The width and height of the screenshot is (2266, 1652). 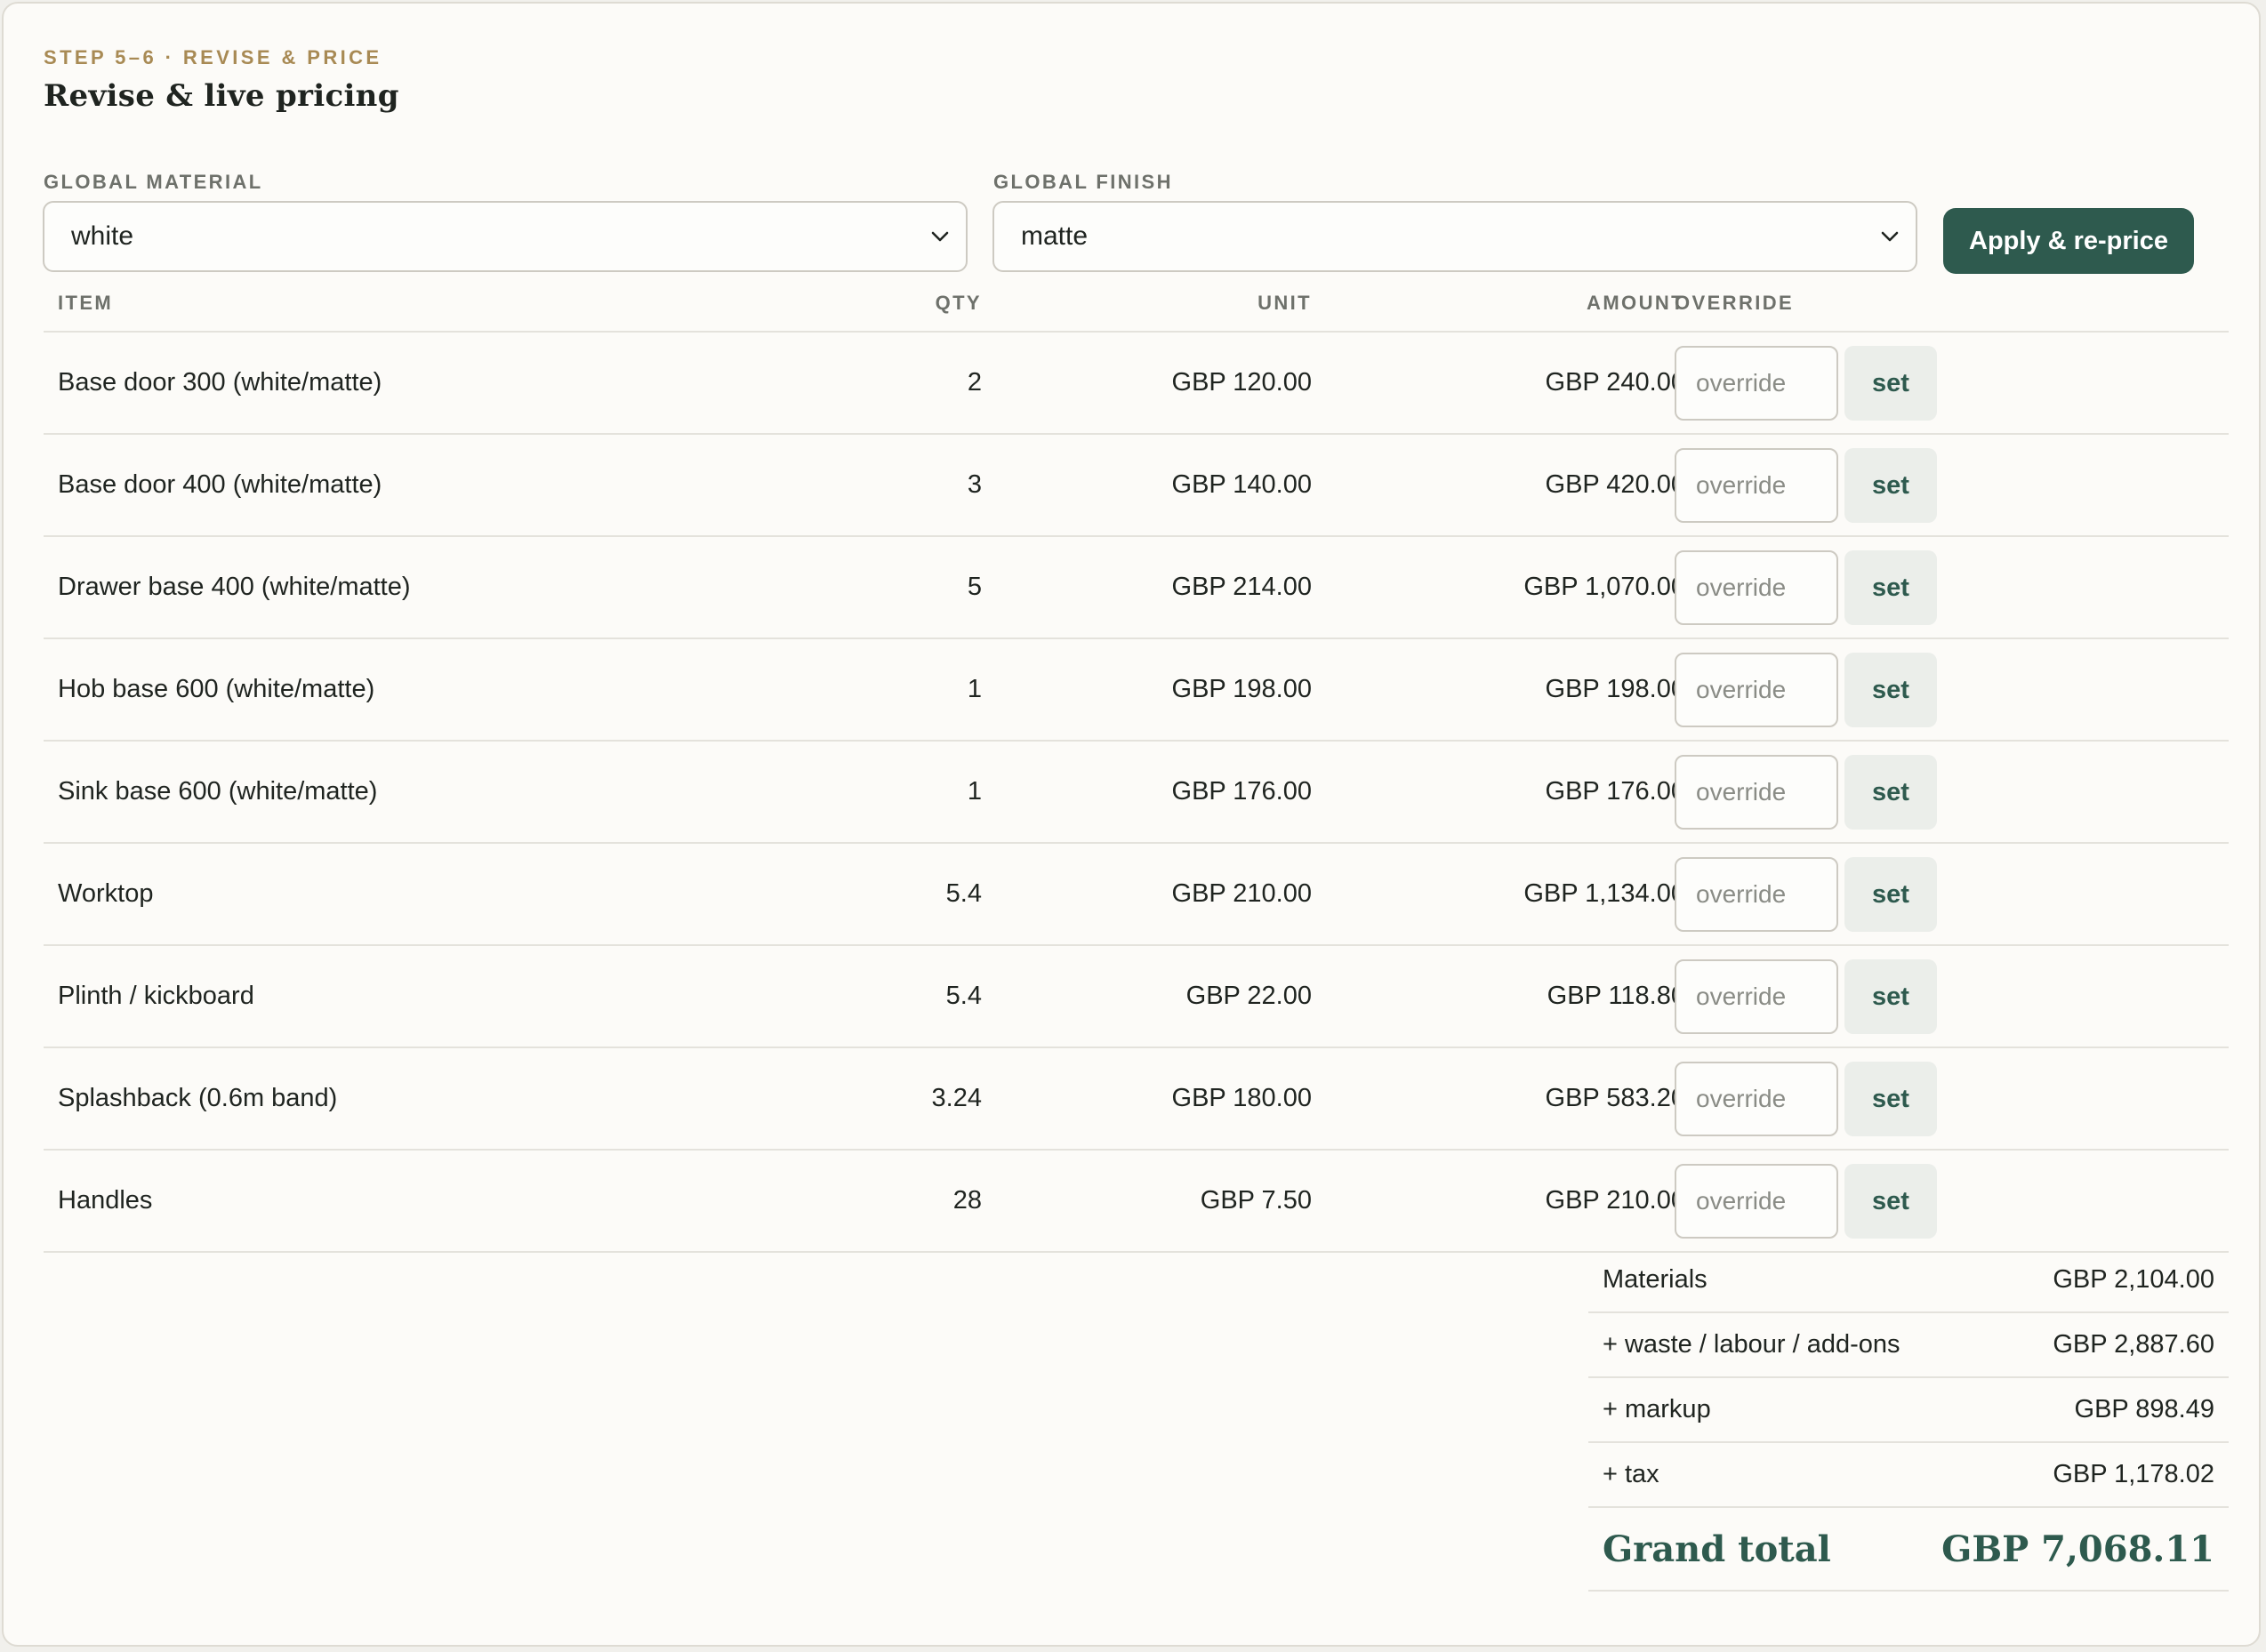 I want to click on material-label: GLOBAL MATERIAL, so click(x=153, y=182).